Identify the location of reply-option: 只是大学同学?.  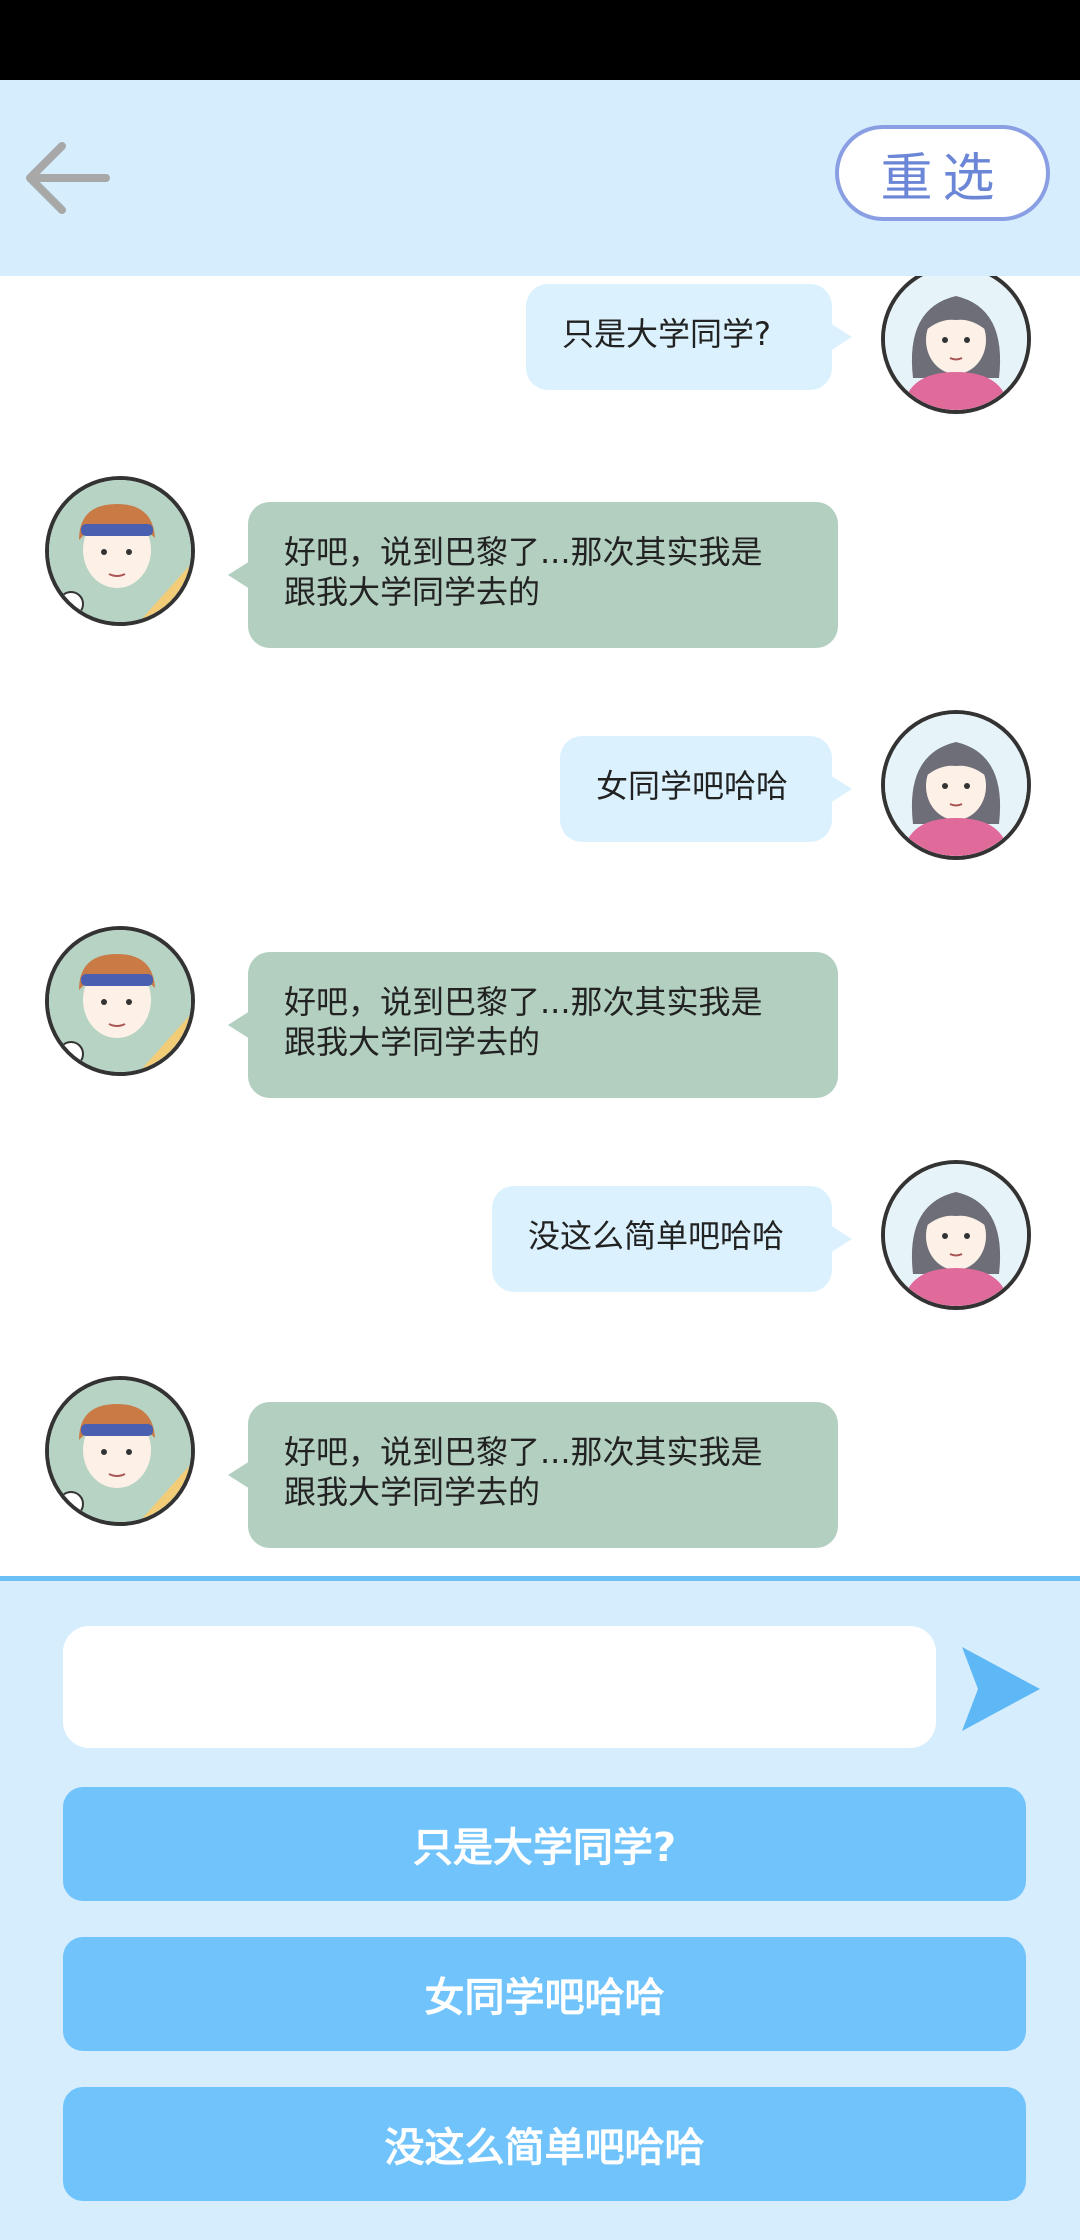
(544, 1844).